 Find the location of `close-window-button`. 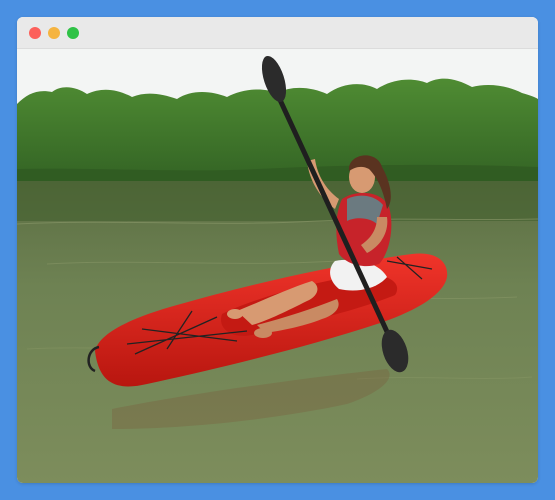

close-window-button is located at coordinates (35, 33).